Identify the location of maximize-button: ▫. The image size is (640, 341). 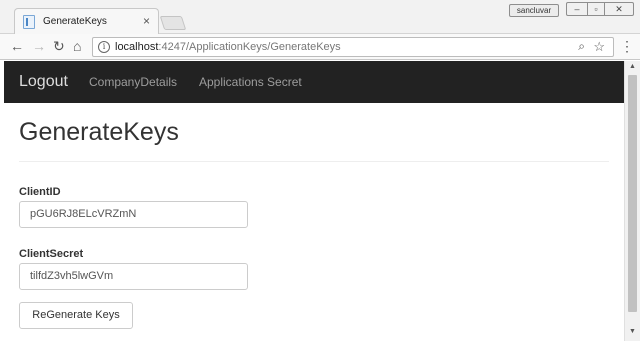
(596, 9).